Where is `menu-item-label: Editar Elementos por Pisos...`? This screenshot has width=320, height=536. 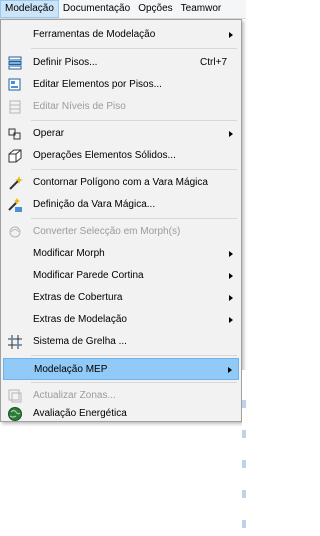 menu-item-label: Editar Elementos por Pisos... is located at coordinates (97, 84).